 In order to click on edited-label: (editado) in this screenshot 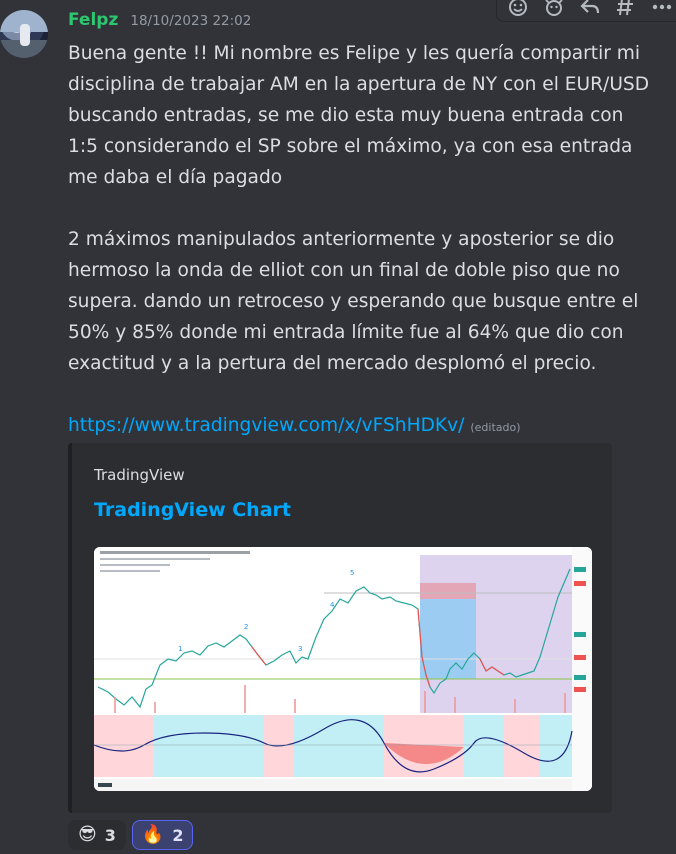, I will do `click(495, 427)`.